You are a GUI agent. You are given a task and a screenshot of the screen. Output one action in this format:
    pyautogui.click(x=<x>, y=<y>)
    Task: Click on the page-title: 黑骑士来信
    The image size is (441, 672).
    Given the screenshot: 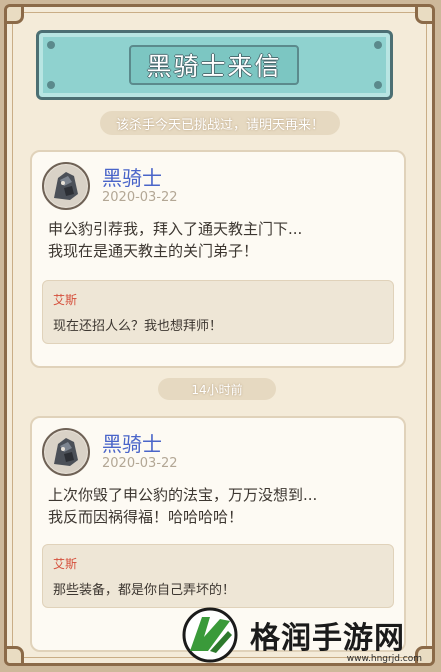 What is the action you would take?
    pyautogui.click(x=214, y=66)
    